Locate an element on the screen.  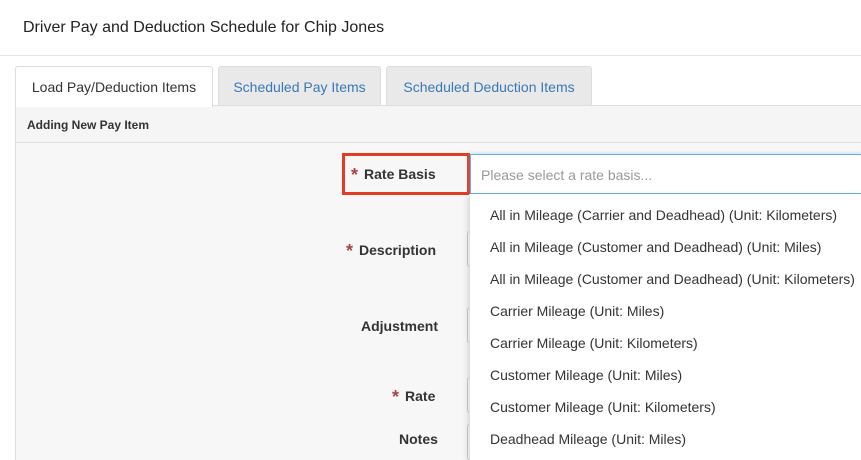
dropdown-option: Customer Mileage (Unit: Miles) is located at coordinates (665, 375).